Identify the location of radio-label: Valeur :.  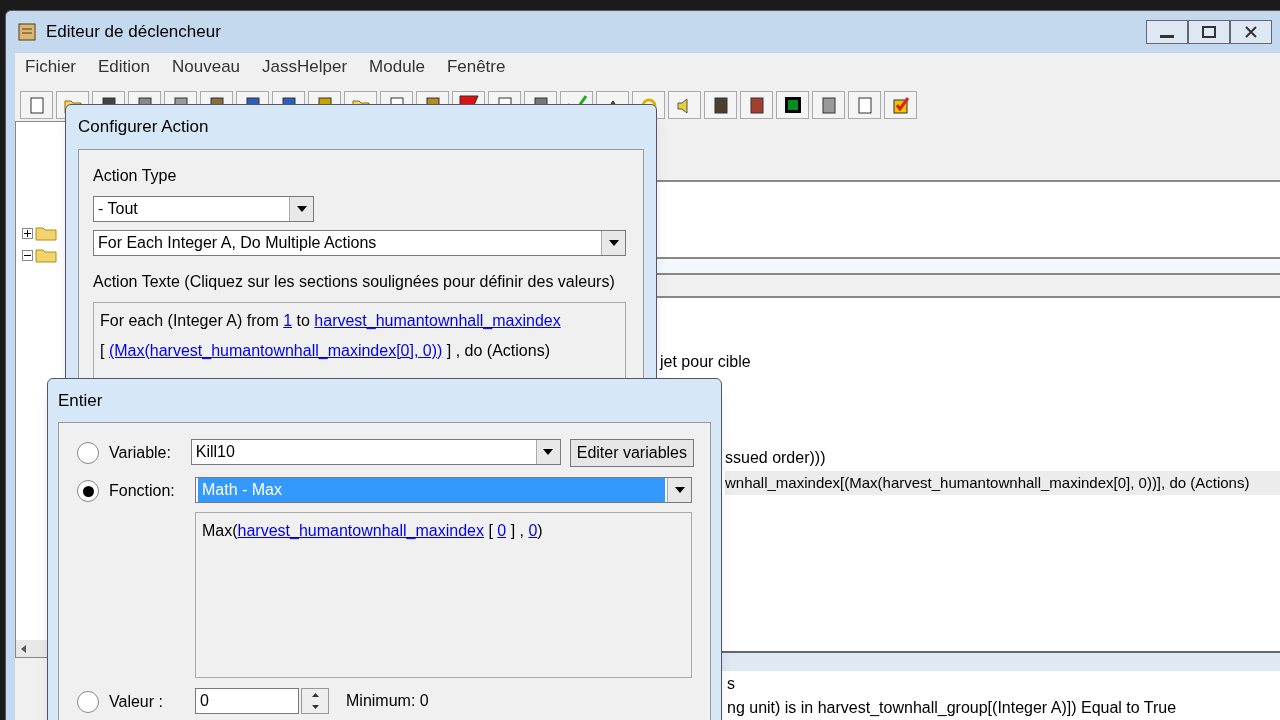
(136, 702).